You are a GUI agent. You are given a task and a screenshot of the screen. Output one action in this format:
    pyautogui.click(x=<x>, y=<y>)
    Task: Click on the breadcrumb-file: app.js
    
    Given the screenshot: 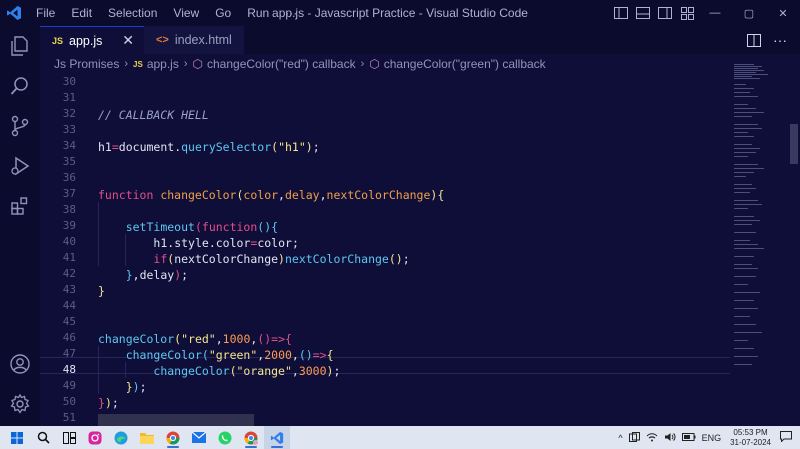 What is the action you would take?
    pyautogui.click(x=163, y=64)
    